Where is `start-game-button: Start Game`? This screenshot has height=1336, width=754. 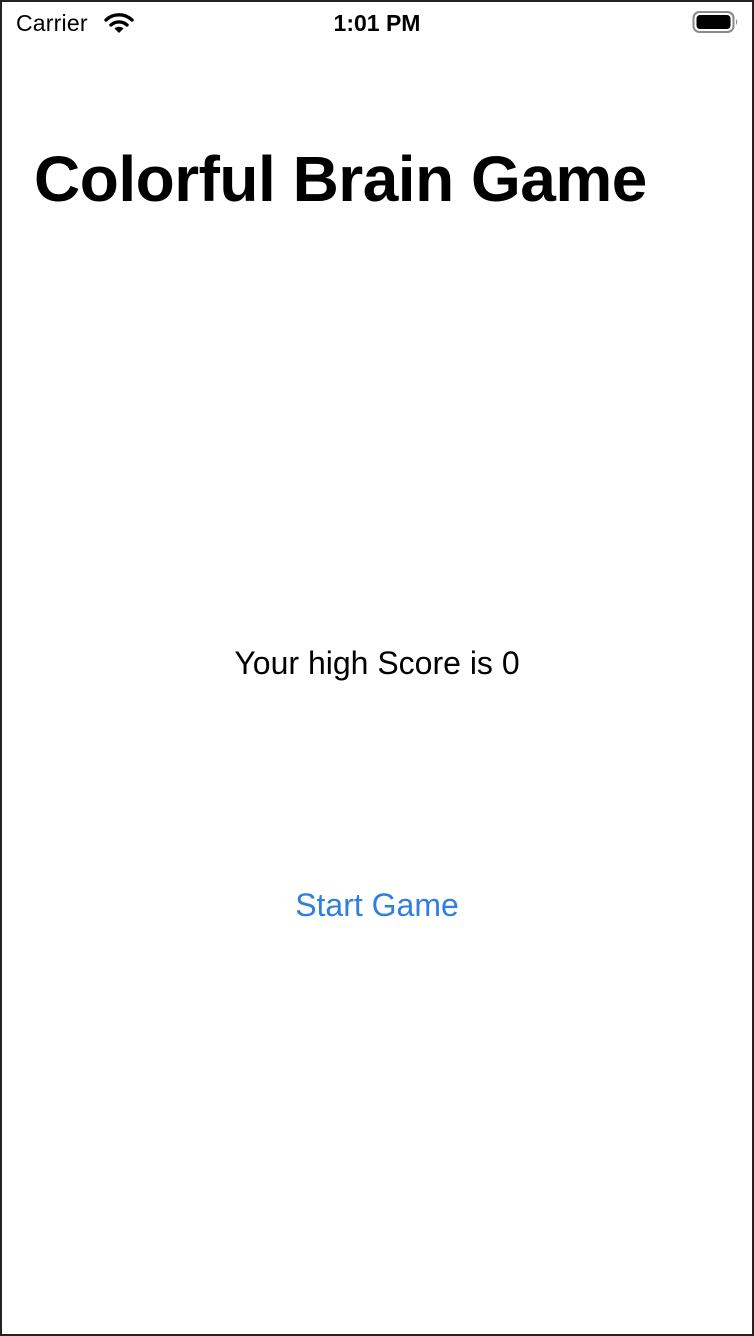
start-game-button: Start Game is located at coordinates (377, 905).